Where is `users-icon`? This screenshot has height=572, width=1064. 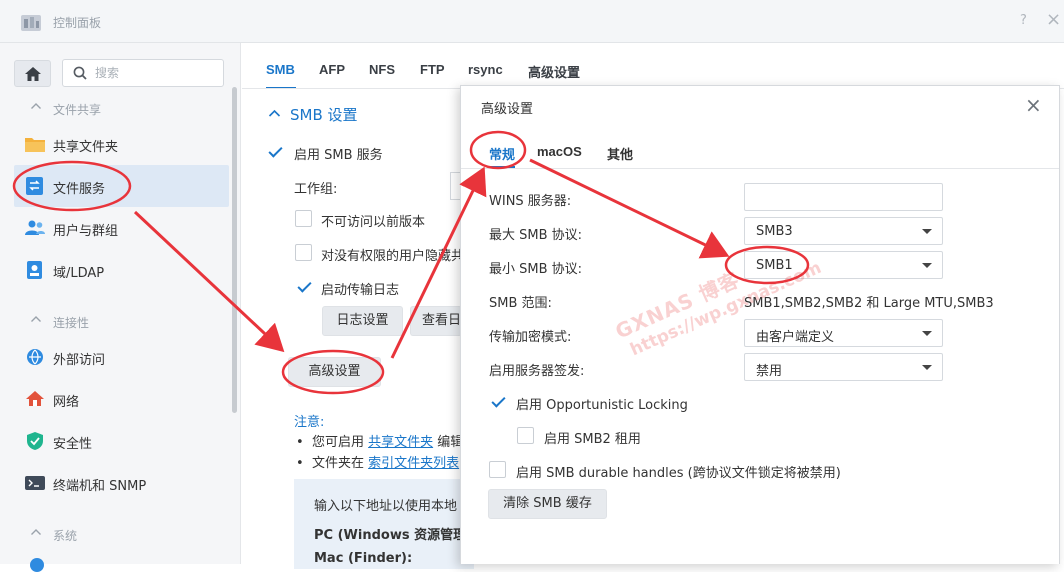 users-icon is located at coordinates (35, 227).